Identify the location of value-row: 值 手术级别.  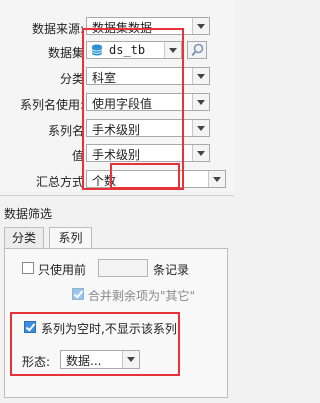
(117, 154).